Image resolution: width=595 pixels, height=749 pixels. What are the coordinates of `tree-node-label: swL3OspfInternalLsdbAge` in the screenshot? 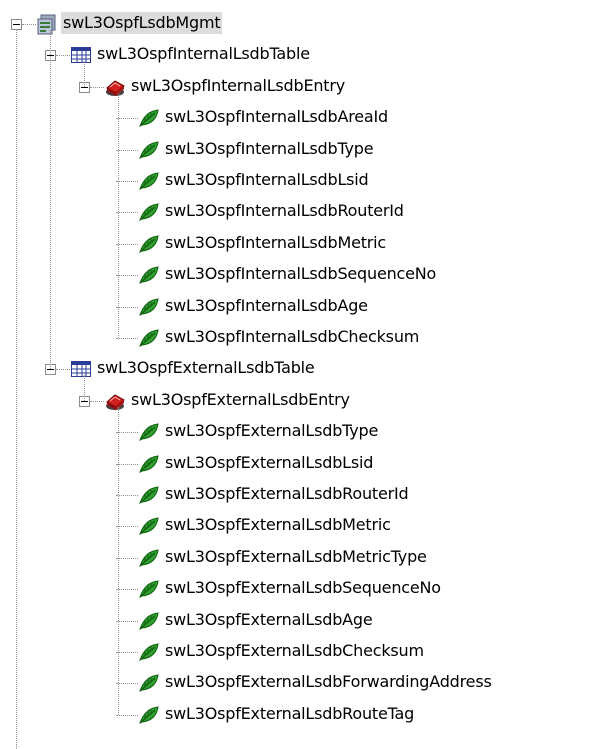 It's located at (266, 306).